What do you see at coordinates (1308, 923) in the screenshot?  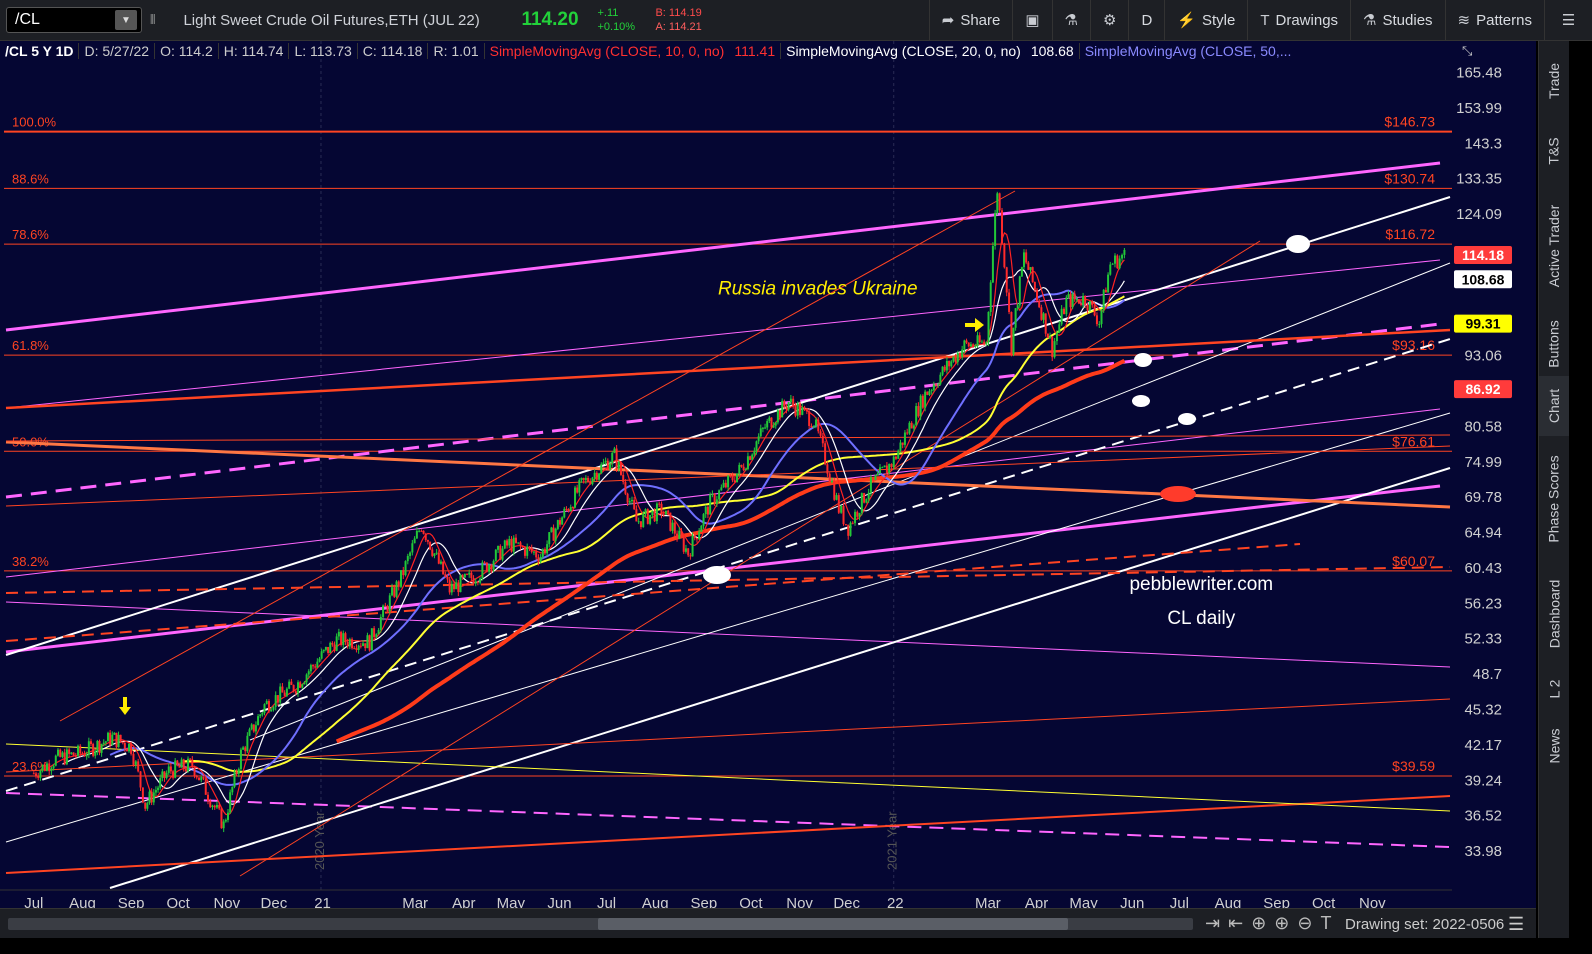 I see `zoom-out-icon: ⊖` at bounding box center [1308, 923].